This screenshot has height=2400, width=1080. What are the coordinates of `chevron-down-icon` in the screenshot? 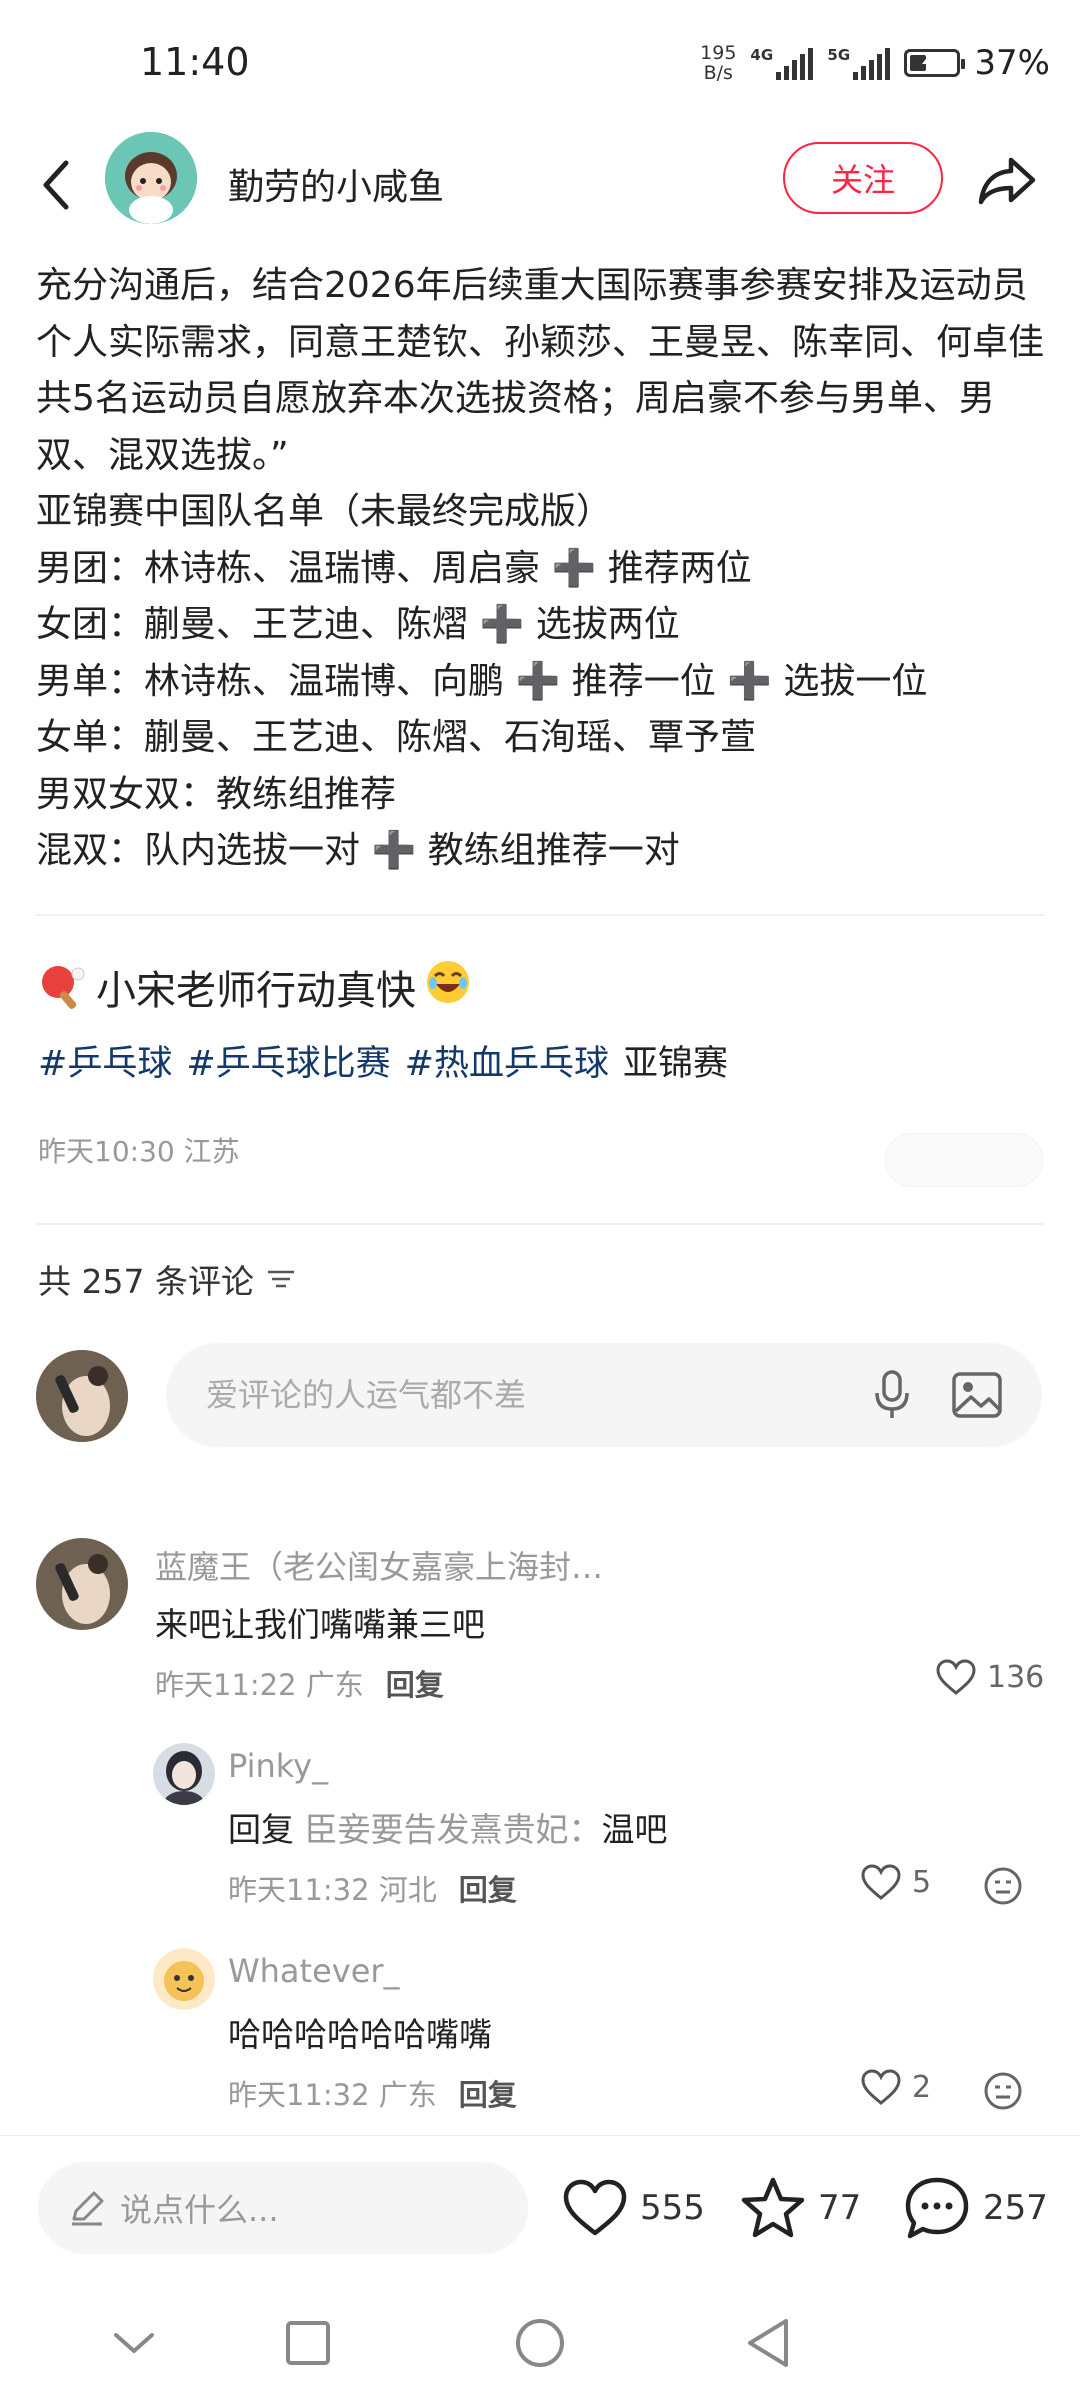 It's located at (134, 2343).